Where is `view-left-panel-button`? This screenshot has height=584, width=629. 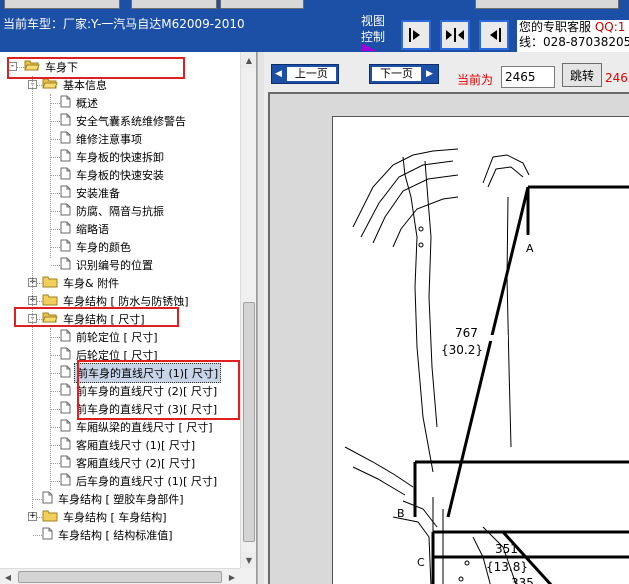
view-left-panel-button is located at coordinates (416, 35).